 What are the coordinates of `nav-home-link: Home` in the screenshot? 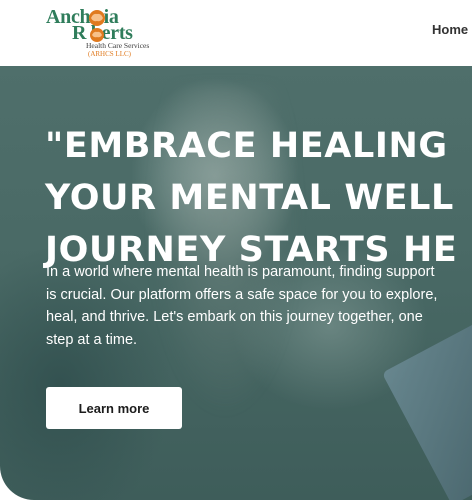 It's located at (450, 29).